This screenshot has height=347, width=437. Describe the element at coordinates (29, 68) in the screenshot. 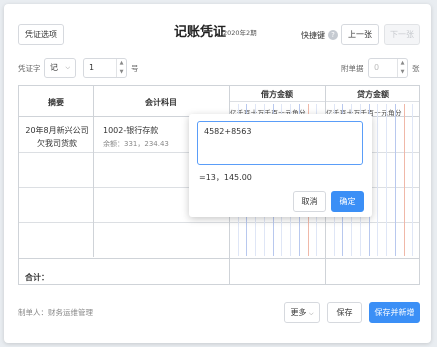

I see `voucher-word-label: 凭证字` at that location.